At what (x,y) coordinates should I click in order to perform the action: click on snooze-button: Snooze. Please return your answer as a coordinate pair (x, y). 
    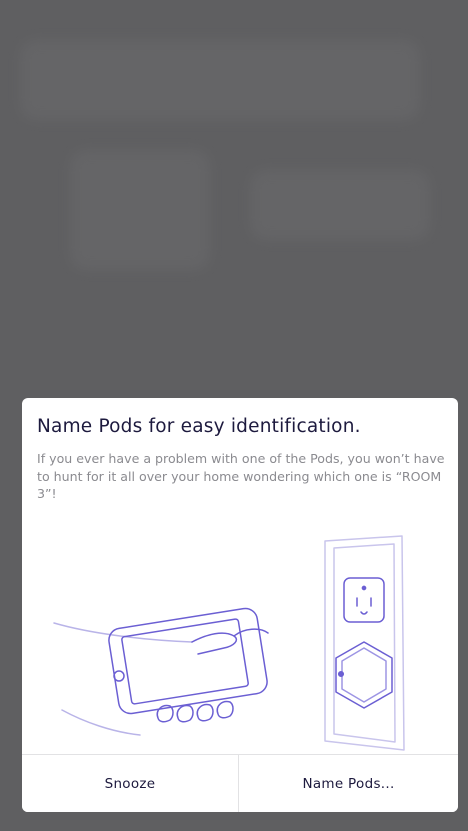
    Looking at the image, I should click on (130, 783).